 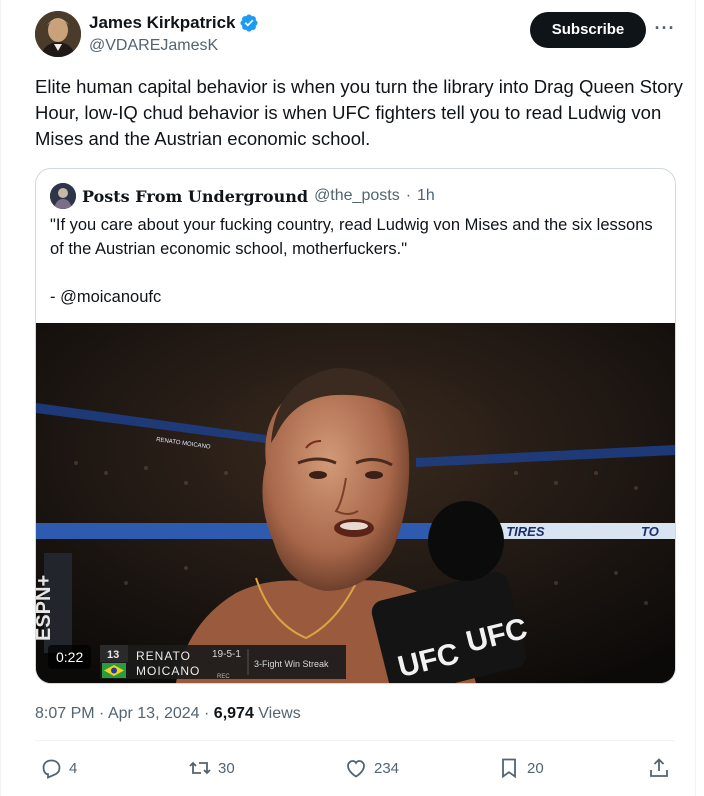 I want to click on lower-third-streak: 3-Fight Win Streak, so click(x=291, y=664).